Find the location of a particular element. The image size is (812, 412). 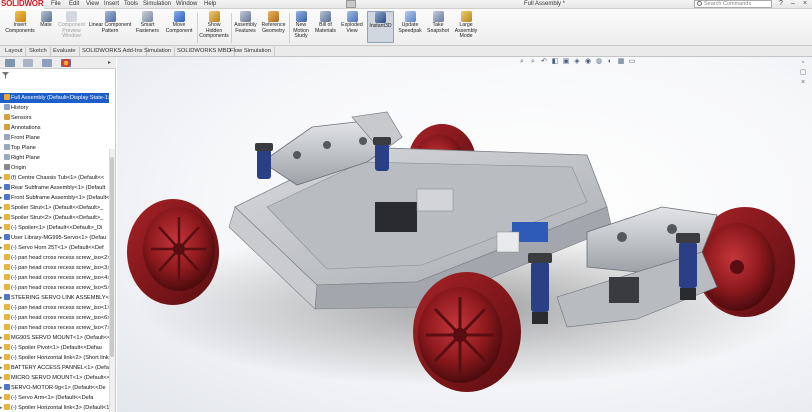

menu-insert: Insert is located at coordinates (111, 4).